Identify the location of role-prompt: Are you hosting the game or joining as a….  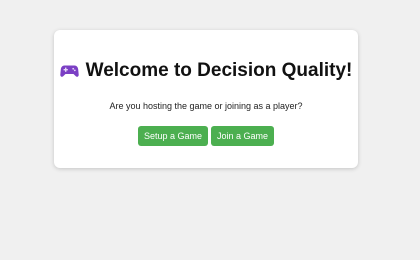
(206, 106).